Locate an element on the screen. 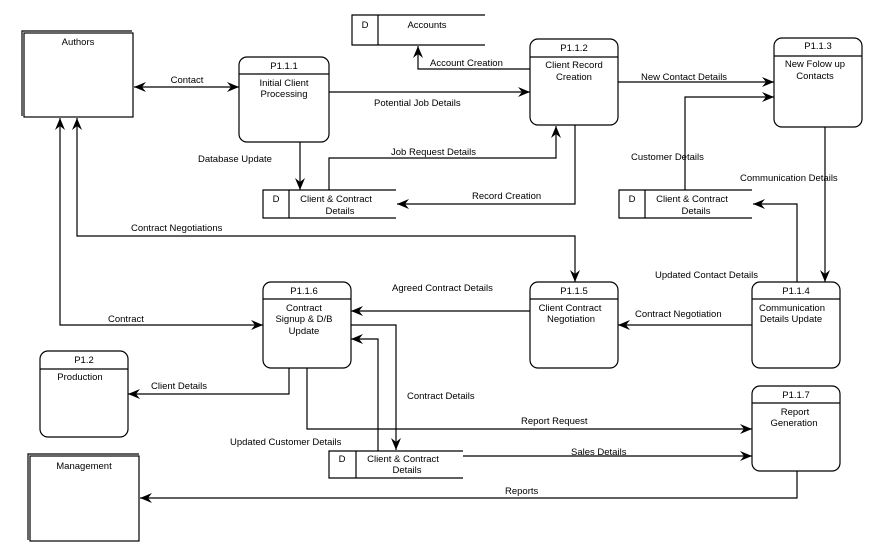 This screenshot has width=890, height=559. process-id: P1.1.5 is located at coordinates (573, 291).